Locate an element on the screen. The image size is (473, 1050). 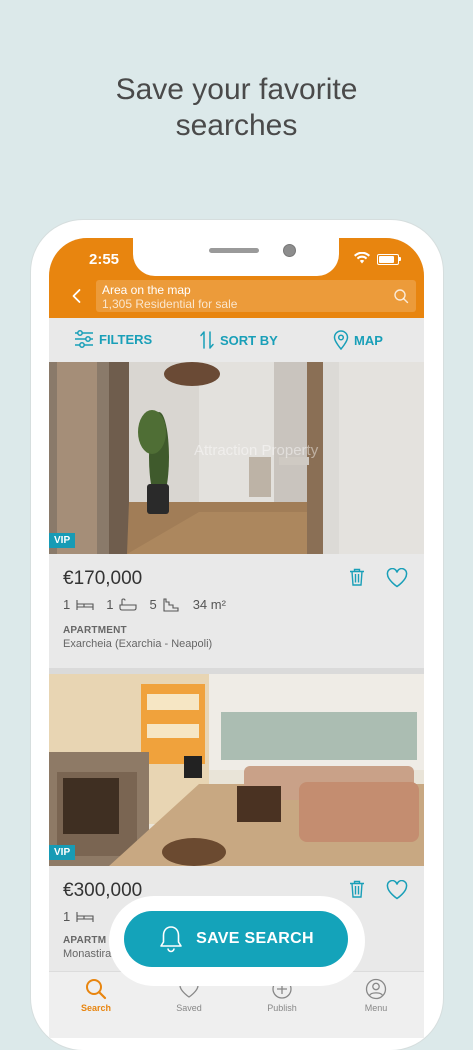
filters-button: FILTERS is located at coordinates (113, 339).